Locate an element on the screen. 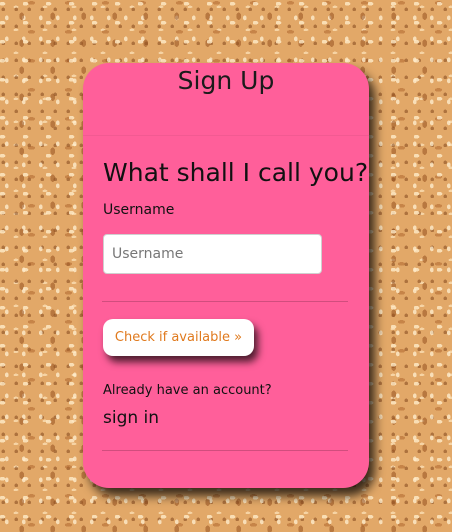 The width and height of the screenshot is (452, 532). username-label: Username is located at coordinates (139, 210).